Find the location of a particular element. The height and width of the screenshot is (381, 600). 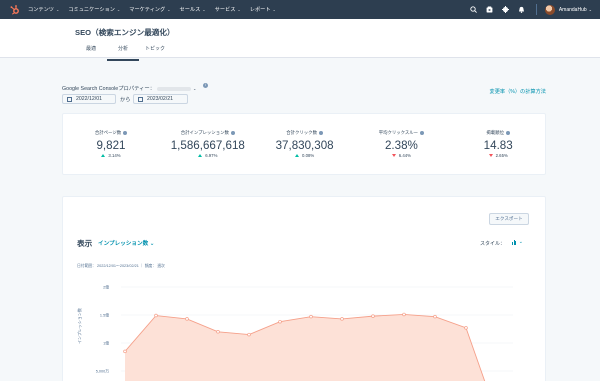

kpi-4: 掲載順位 14.83 2.65% is located at coordinates (498, 145).